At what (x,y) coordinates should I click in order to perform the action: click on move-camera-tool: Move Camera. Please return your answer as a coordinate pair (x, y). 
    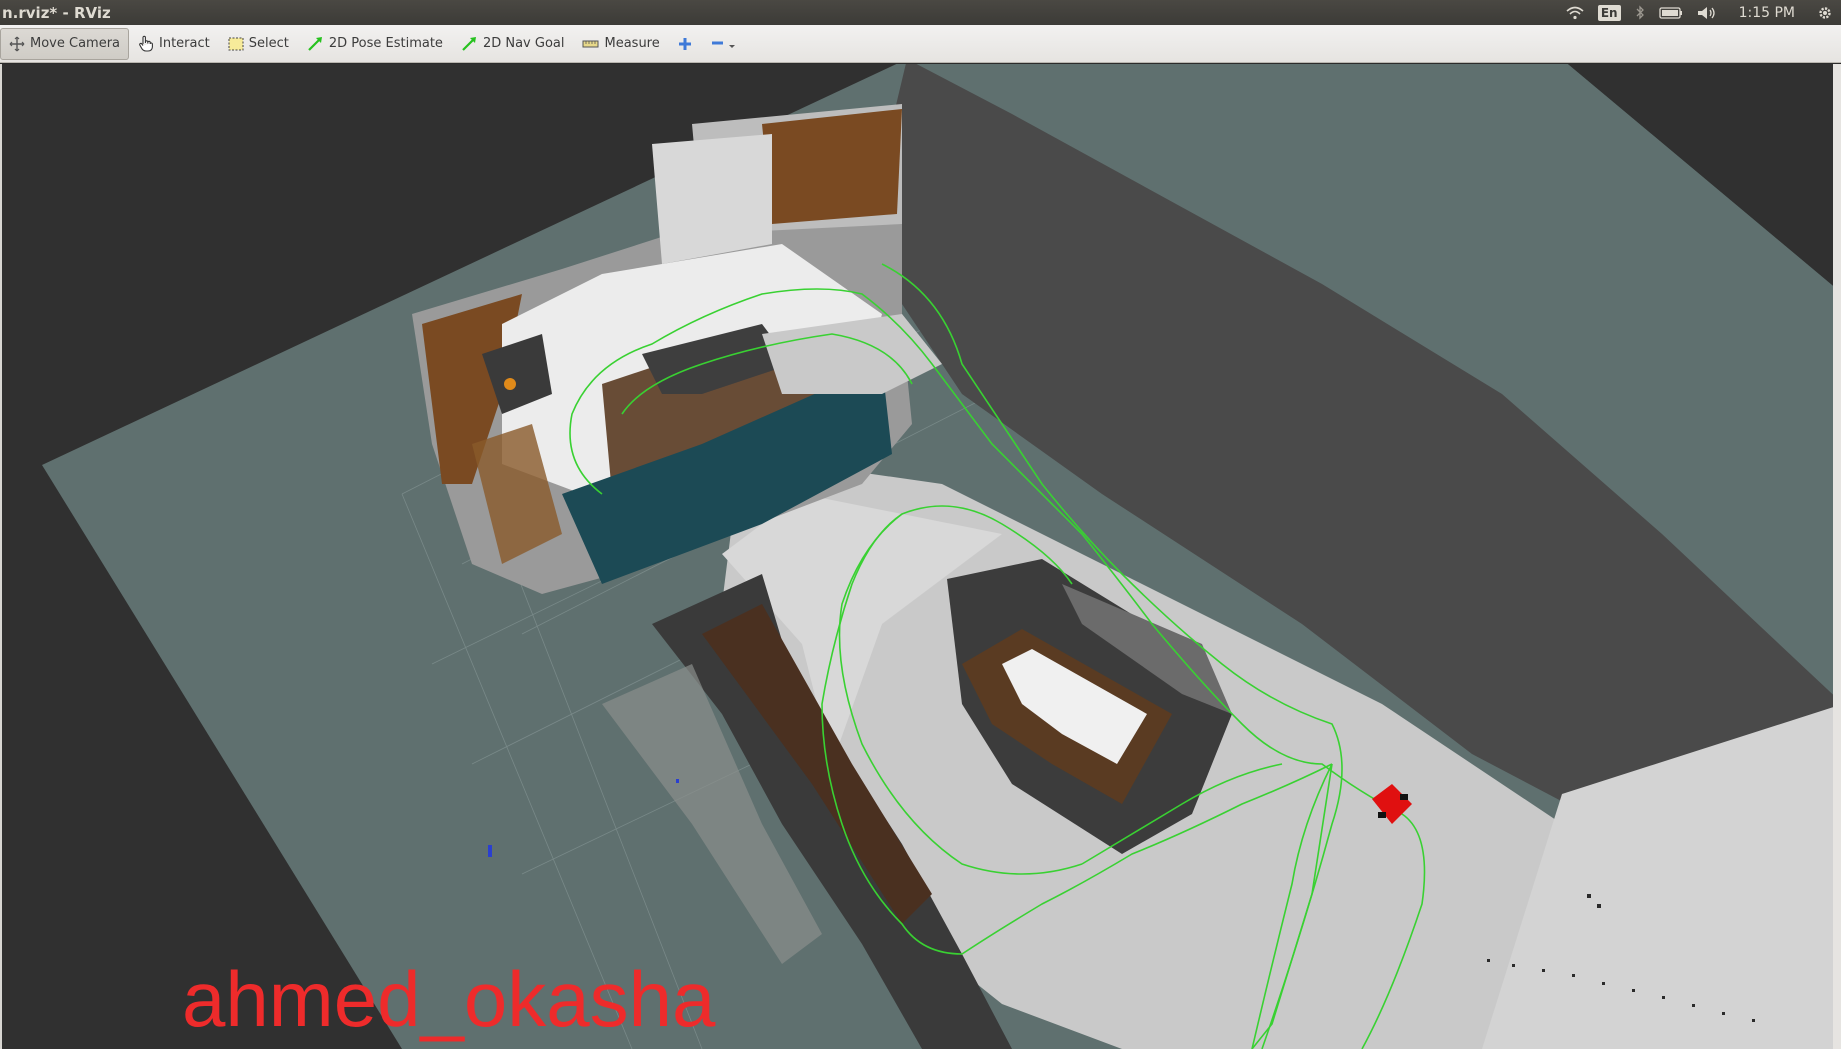
    Looking at the image, I should click on (65, 43).